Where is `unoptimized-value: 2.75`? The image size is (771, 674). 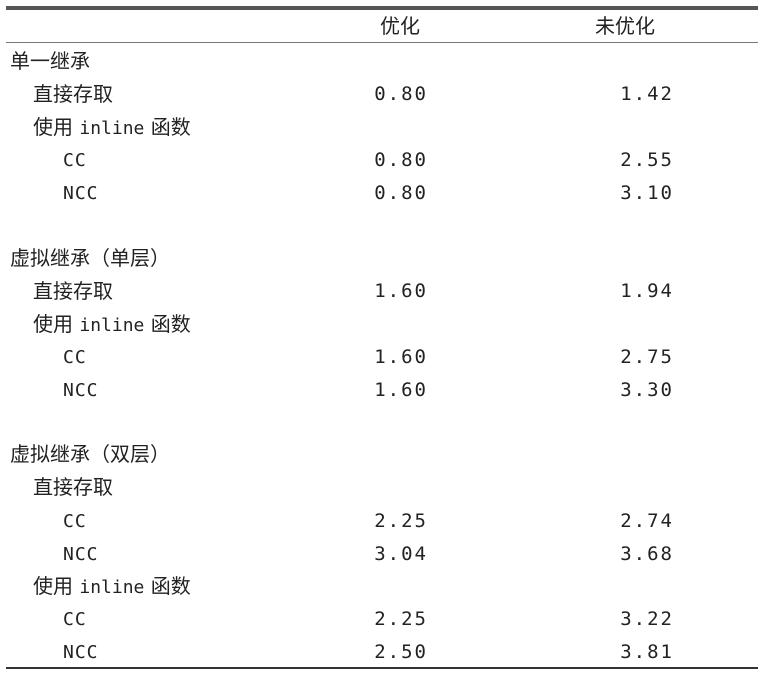
unoptimized-value: 2.75 is located at coordinates (647, 357).